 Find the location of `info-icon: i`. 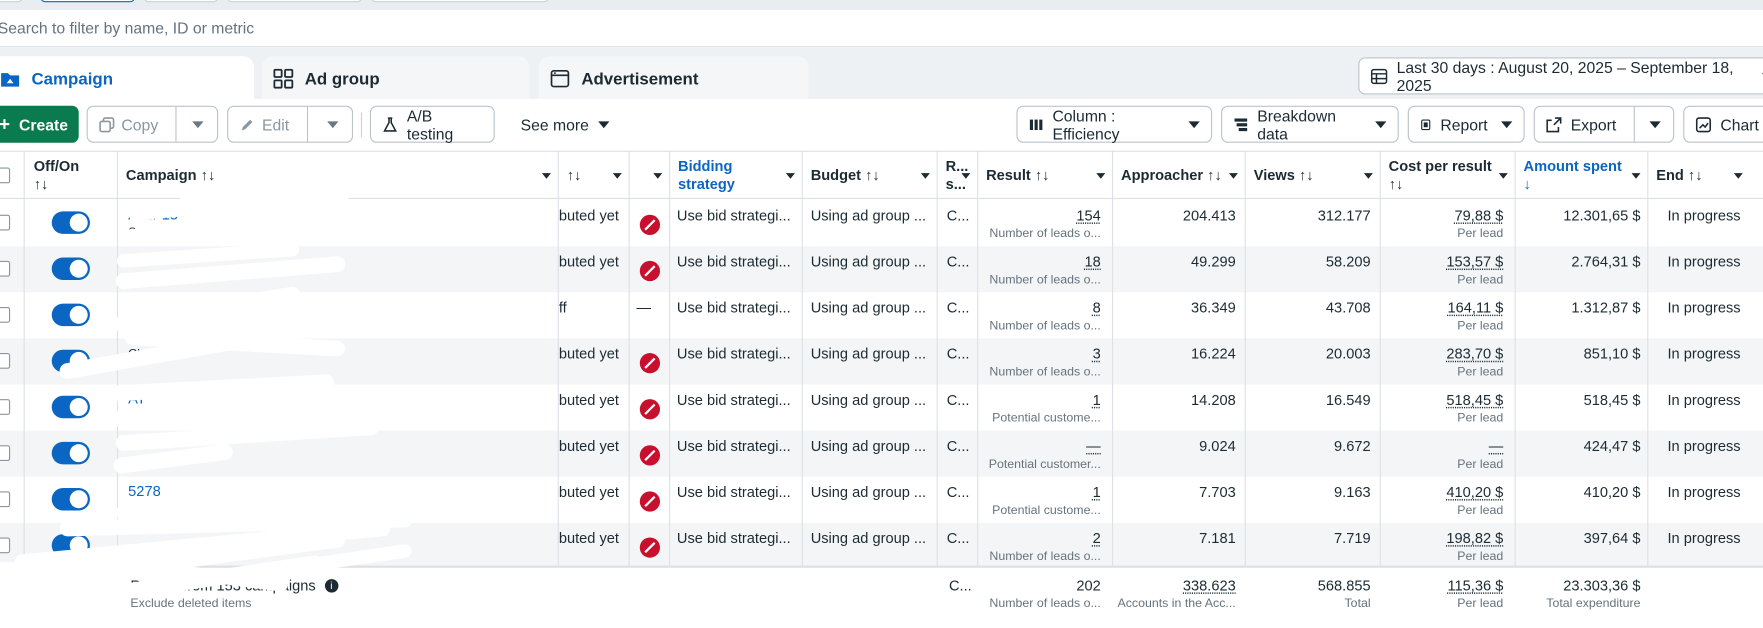

info-icon: i is located at coordinates (331, 585).